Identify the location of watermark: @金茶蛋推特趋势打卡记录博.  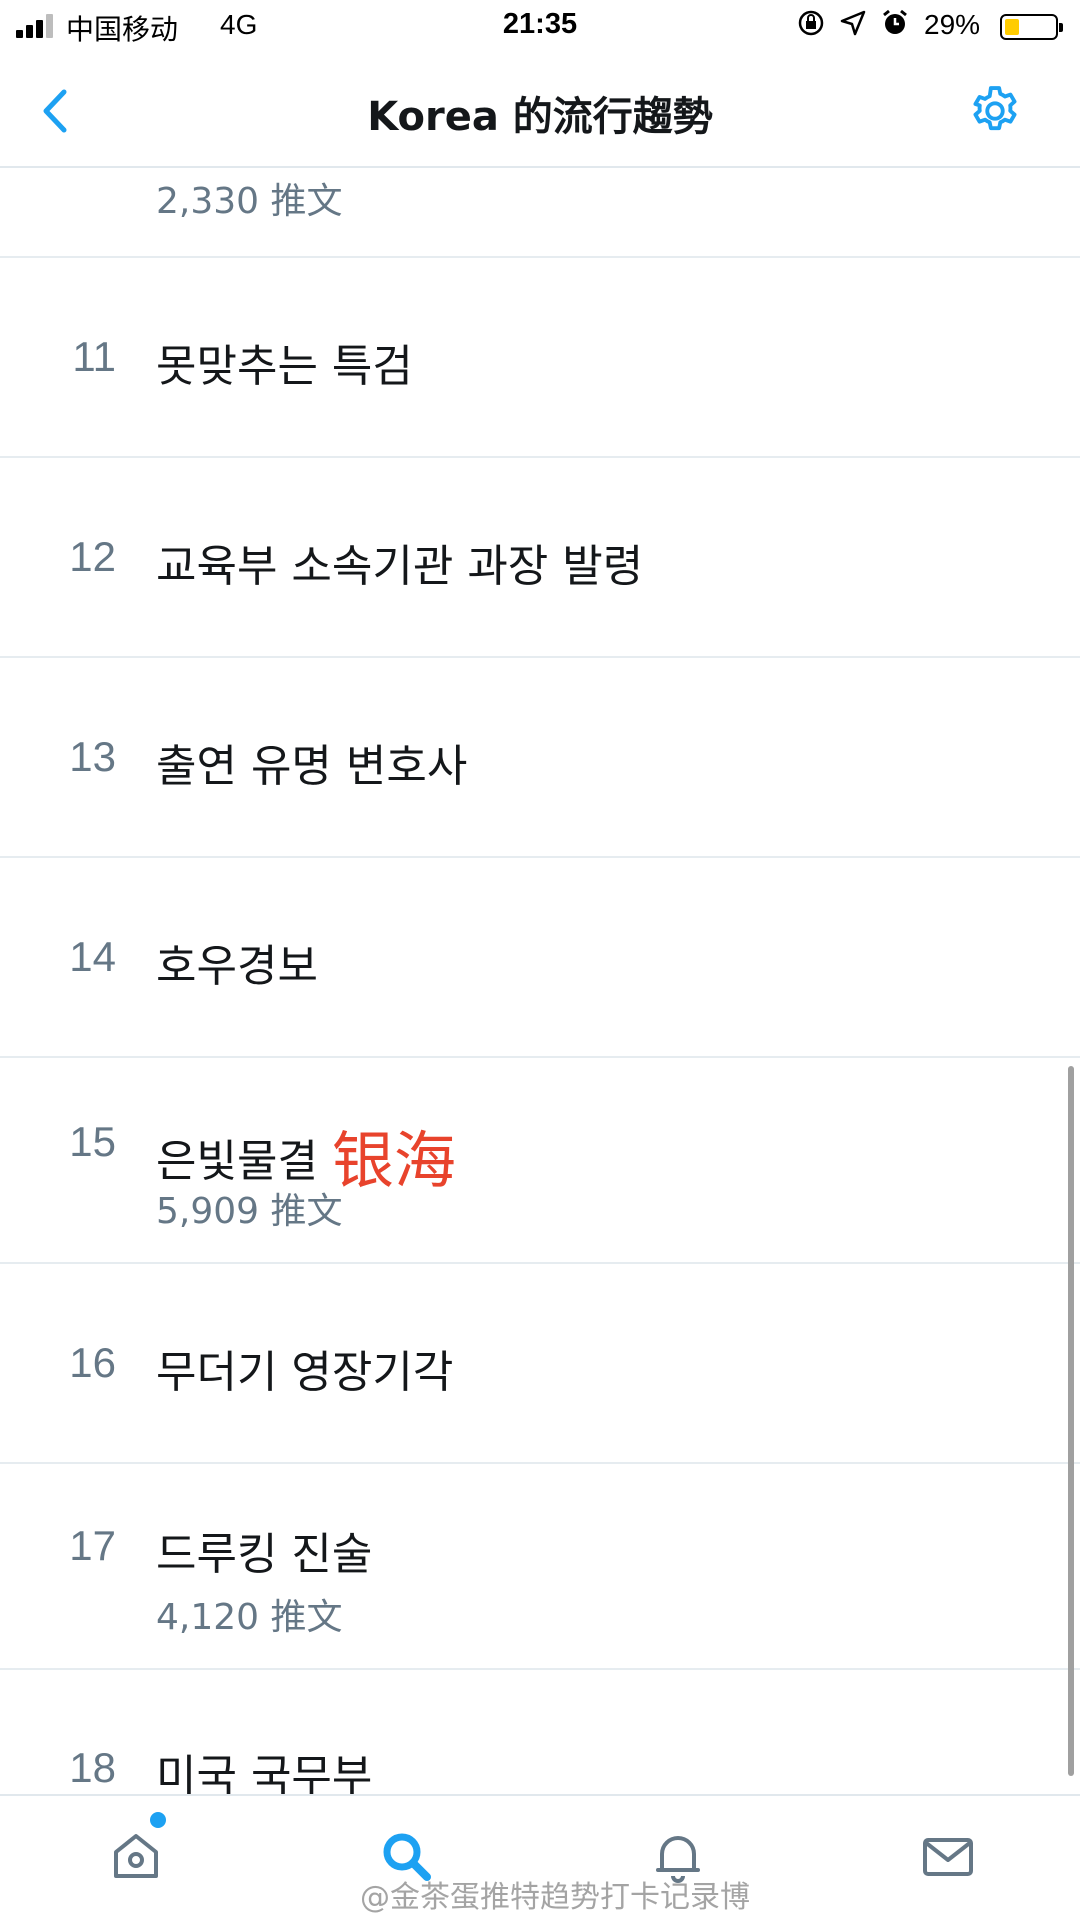
(555, 1897).